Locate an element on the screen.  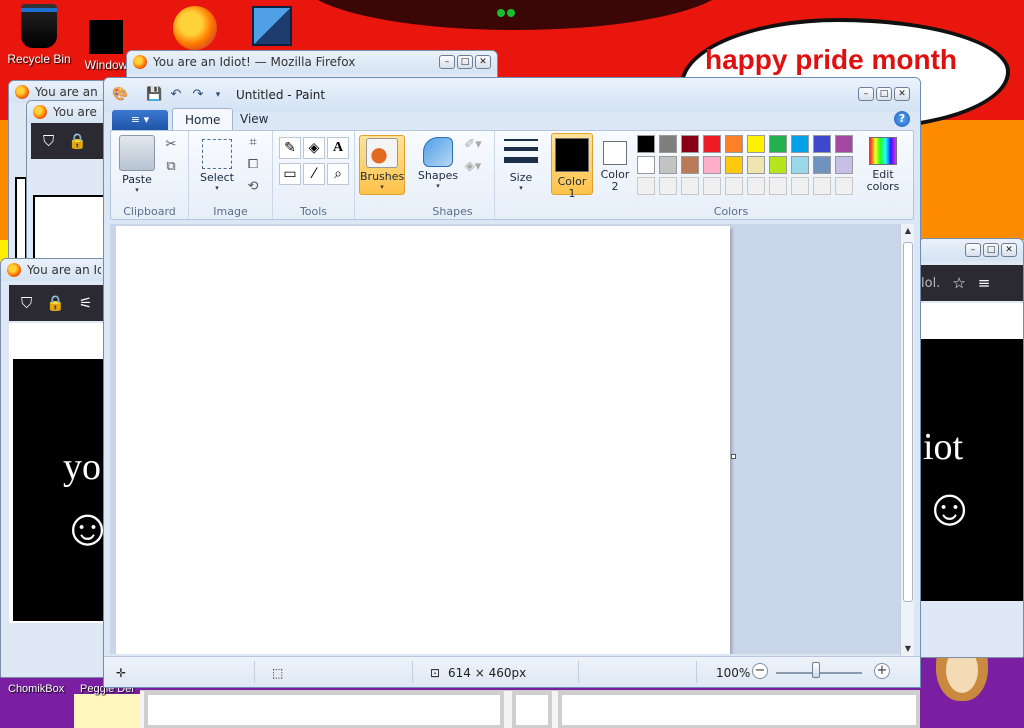
fill-shape-icon: ◈▾ is located at coordinates (473, 167).